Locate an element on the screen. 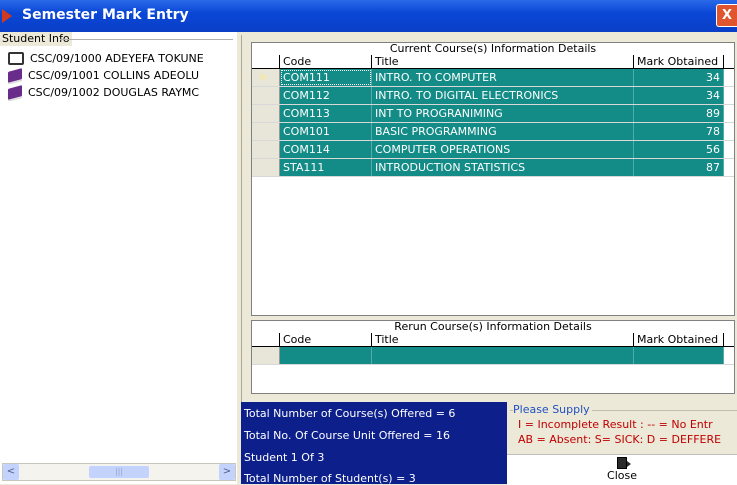 The image size is (737, 485). window-title: Semester Mark Entry is located at coordinates (105, 15).